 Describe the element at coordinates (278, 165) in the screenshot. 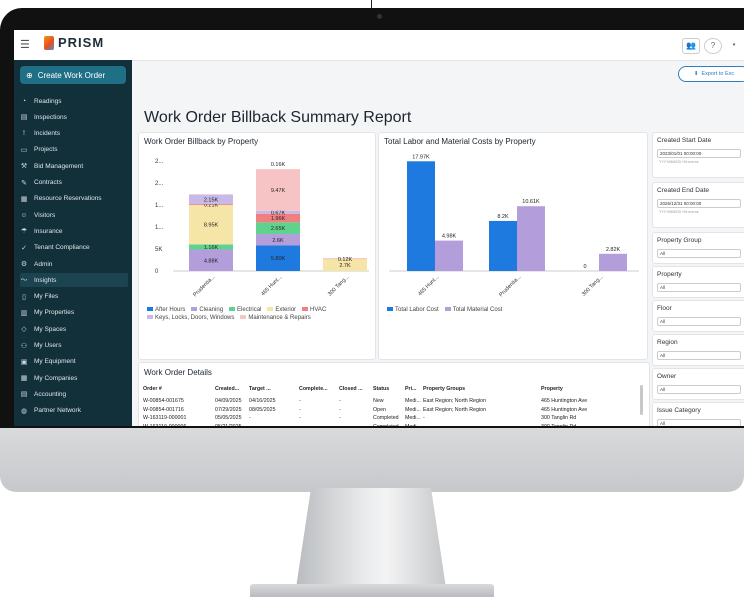

I see `data-label: 0.16K` at that location.